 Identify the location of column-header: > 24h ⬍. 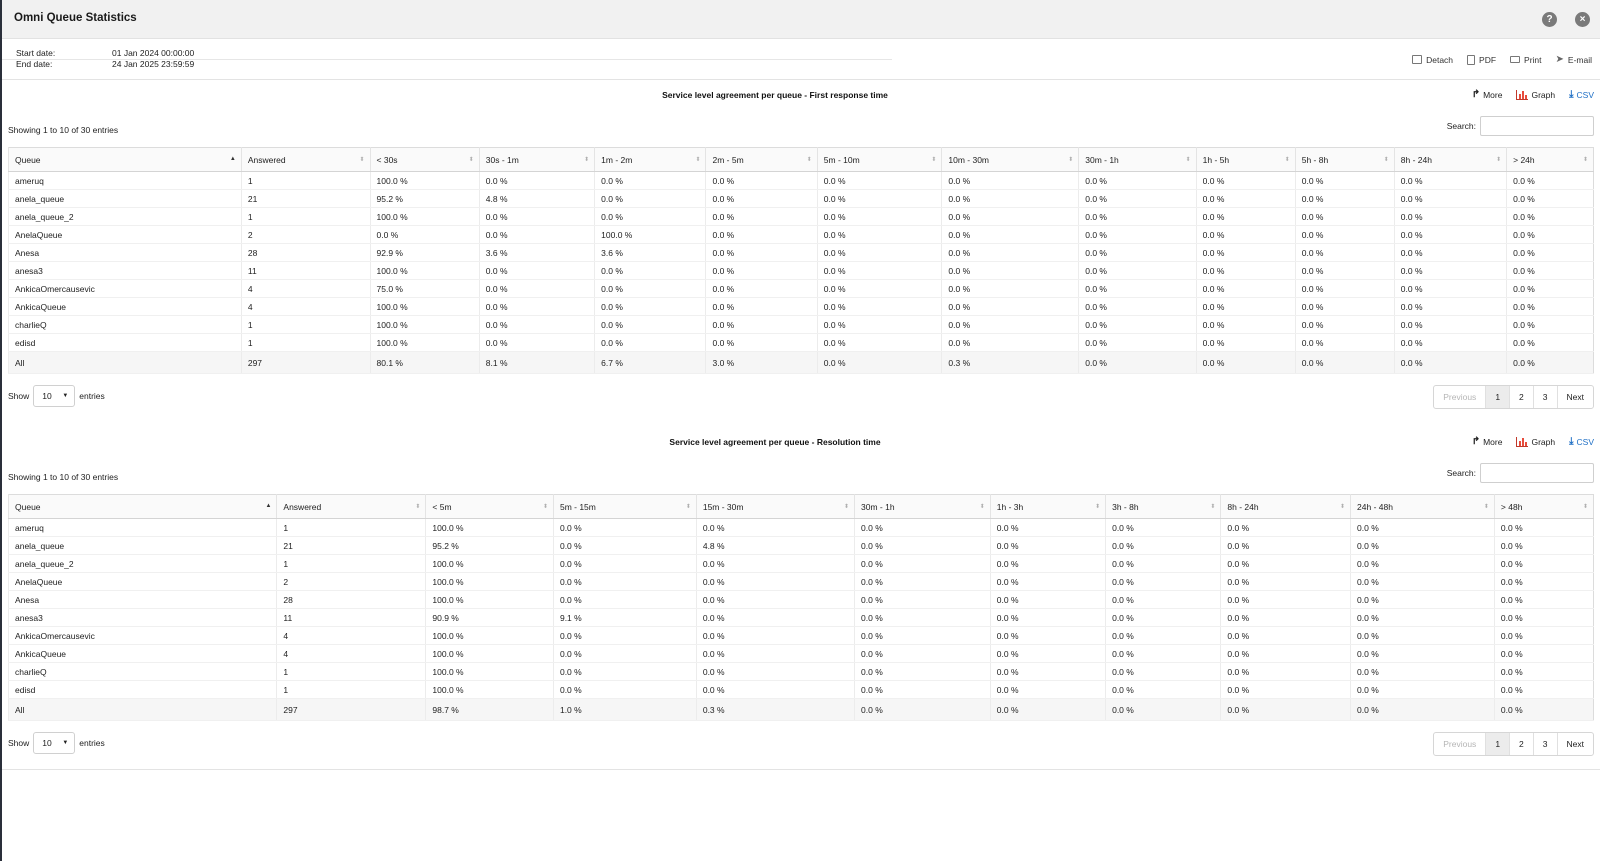
(1550, 159).